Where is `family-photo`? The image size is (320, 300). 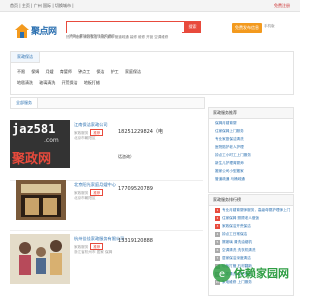 family-photo is located at coordinates (40, 259).